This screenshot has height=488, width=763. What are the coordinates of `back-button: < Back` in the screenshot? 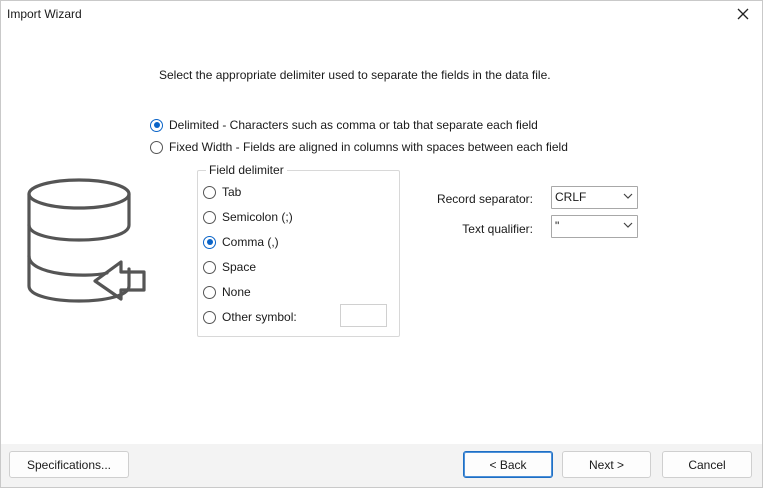 It's located at (508, 464).